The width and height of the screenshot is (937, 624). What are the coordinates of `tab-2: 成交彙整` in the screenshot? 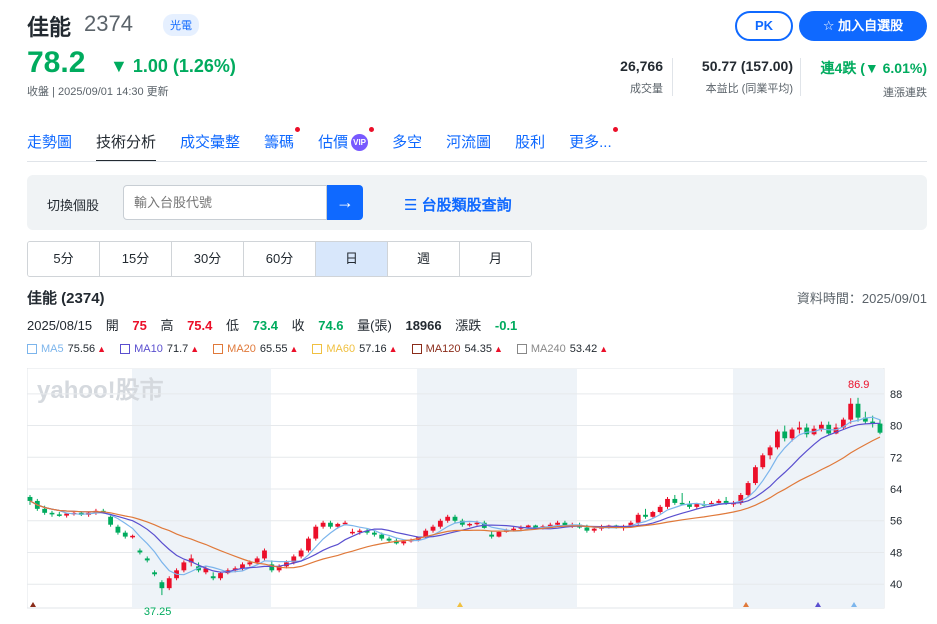 It's located at (210, 146).